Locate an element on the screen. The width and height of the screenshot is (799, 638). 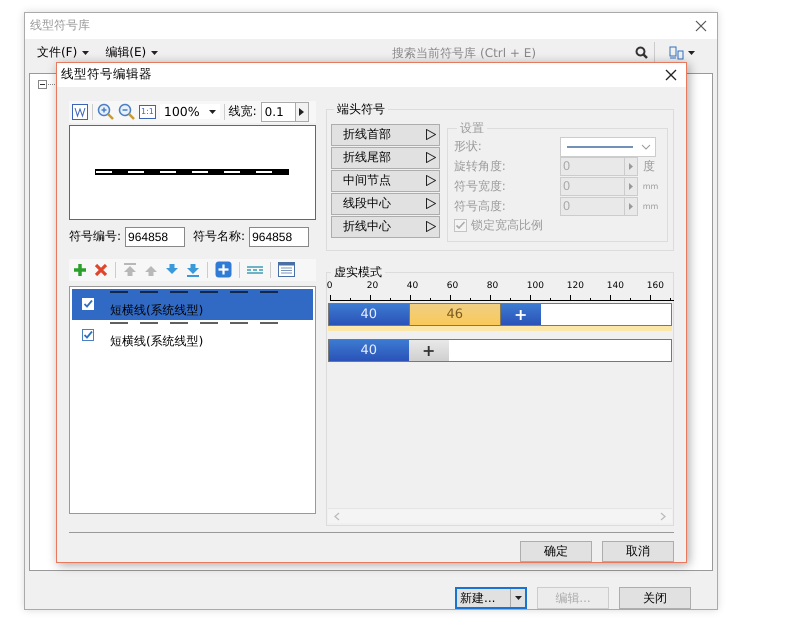
ruler-label: 120 is located at coordinates (575, 285).